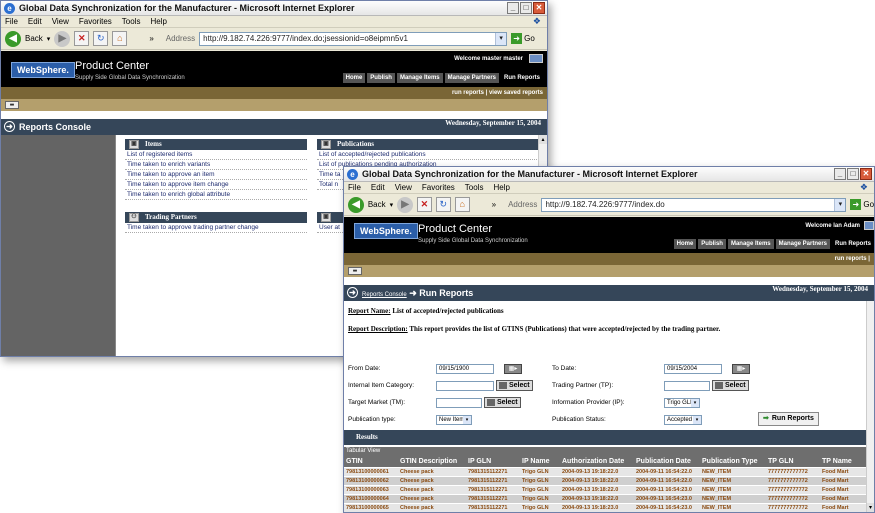  What do you see at coordinates (216, 195) in the screenshot?
I see `report-link: Time taken to enrich global attribute` at bounding box center [216, 195].